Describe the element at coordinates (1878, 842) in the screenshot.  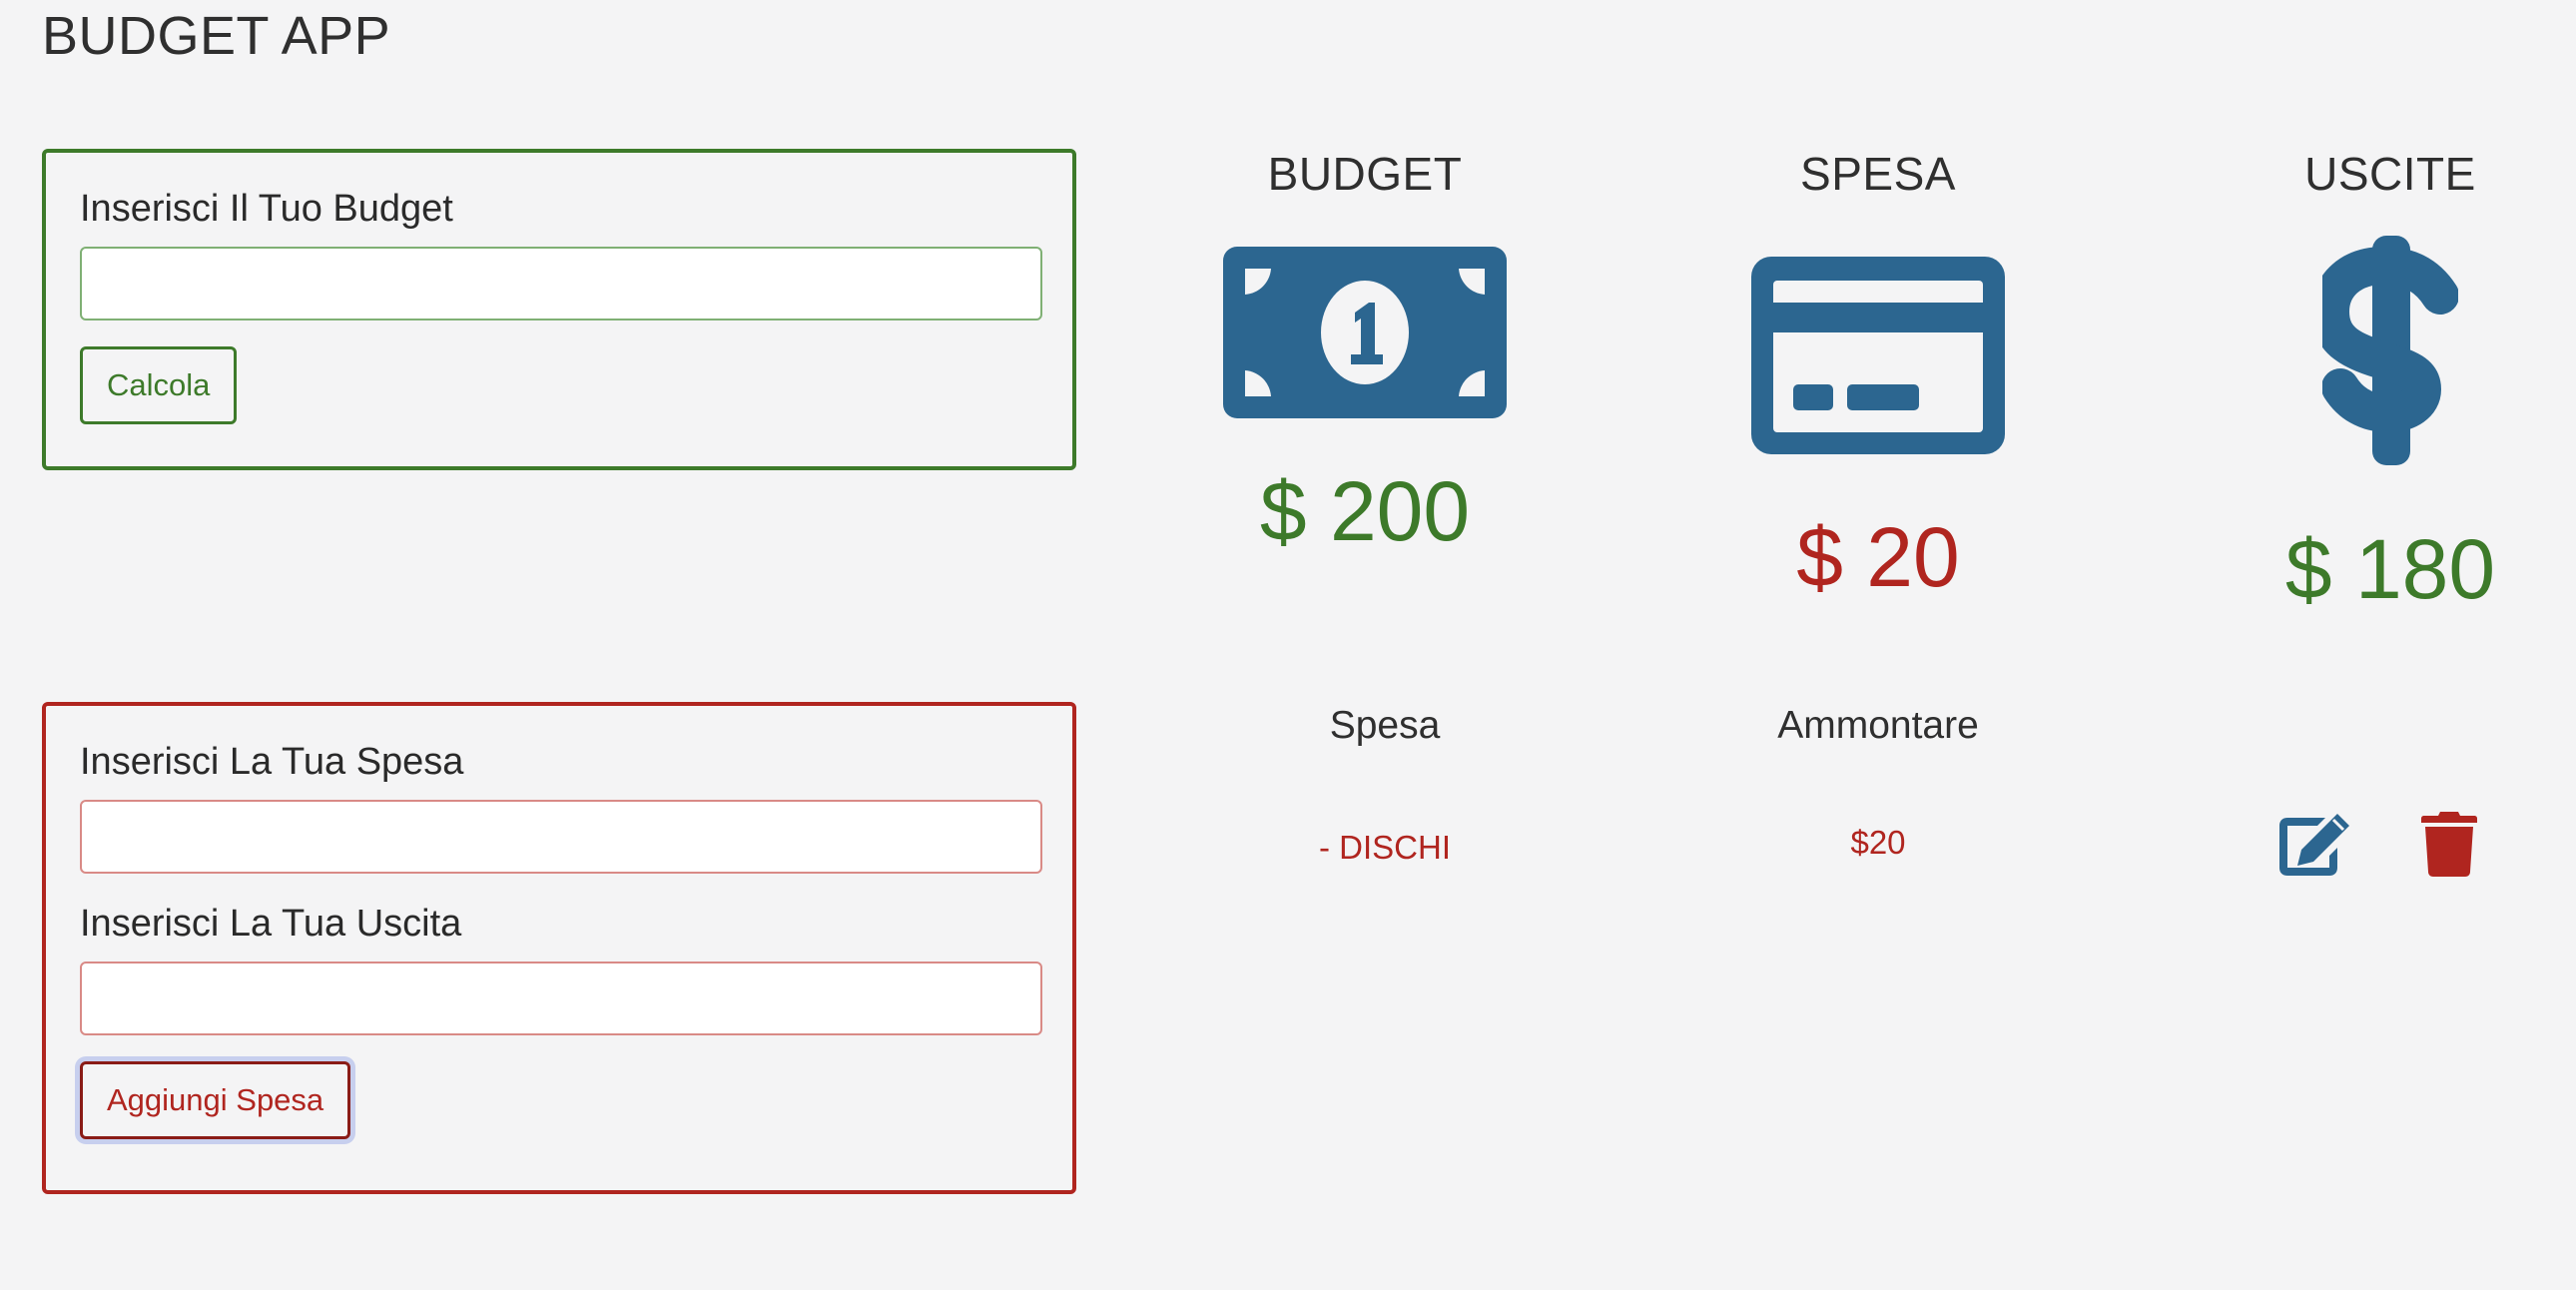
I see `expense-item-amount: $20` at that location.